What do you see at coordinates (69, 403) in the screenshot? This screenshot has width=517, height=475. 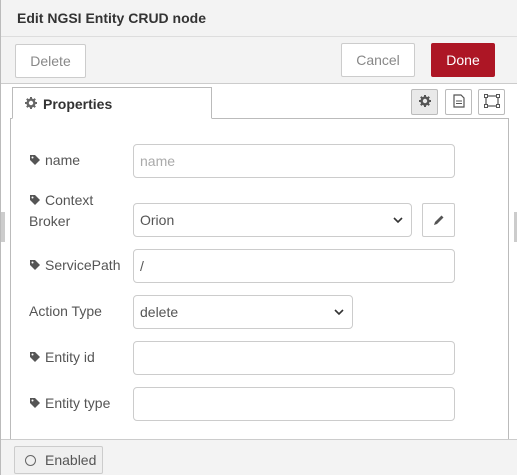 I see `entity-type-label: Entity type` at bounding box center [69, 403].